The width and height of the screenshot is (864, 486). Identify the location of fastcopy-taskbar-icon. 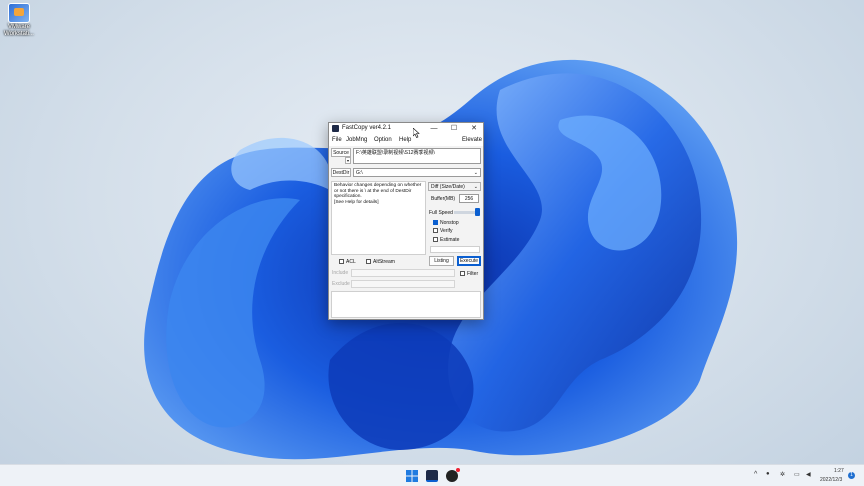
(432, 476).